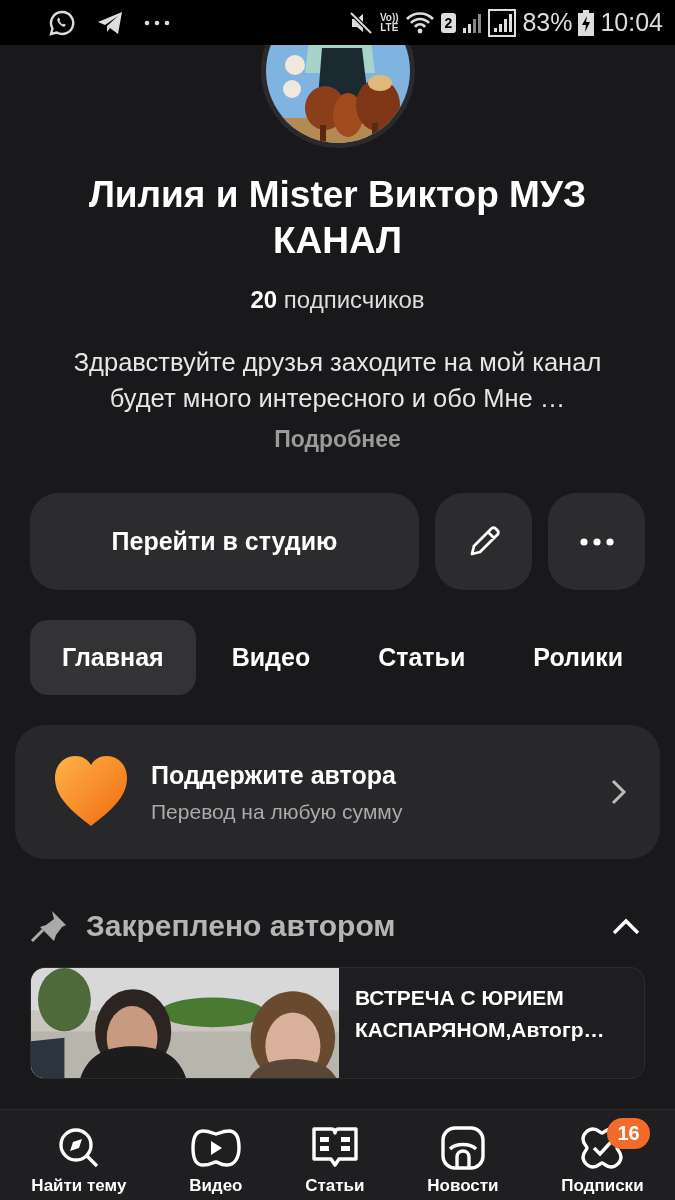 This screenshot has width=675, height=1200. Describe the element at coordinates (271, 657) in the screenshot. I see `tab: Видео` at that location.